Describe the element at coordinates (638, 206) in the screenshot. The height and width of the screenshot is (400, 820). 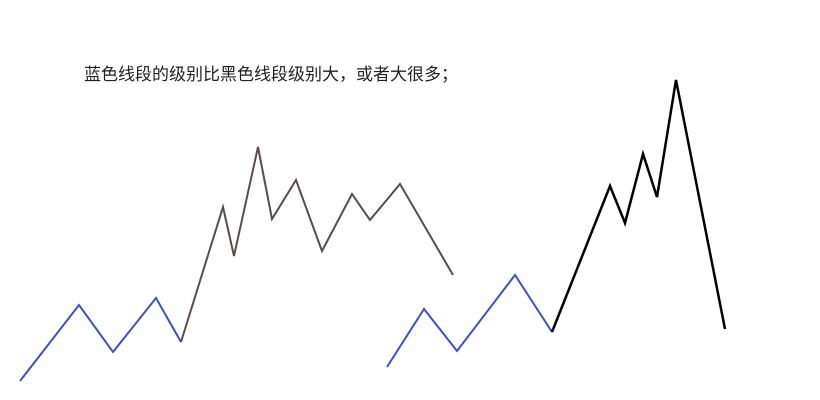
I see `right-black-segment` at that location.